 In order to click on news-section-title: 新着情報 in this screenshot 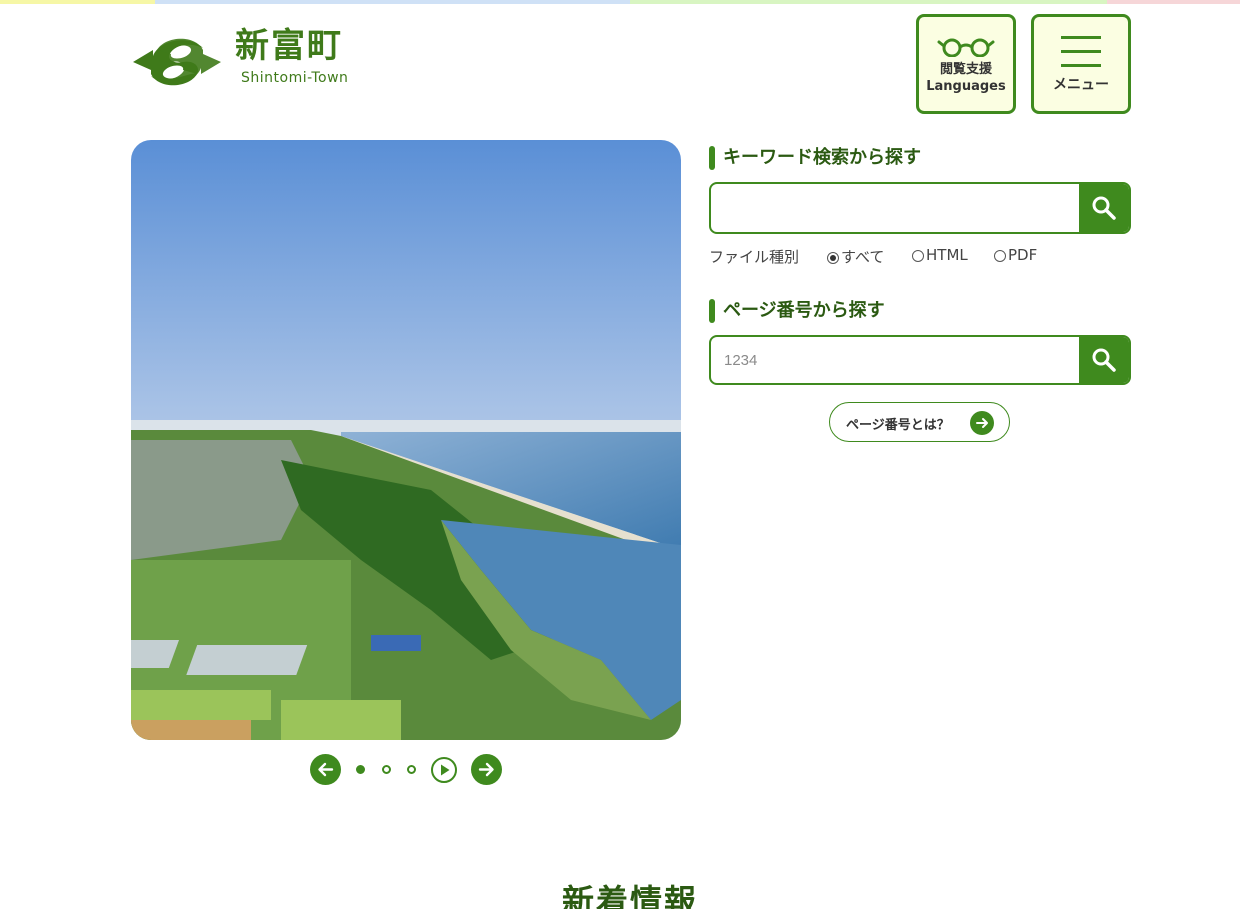, I will do `click(620, 892)`.